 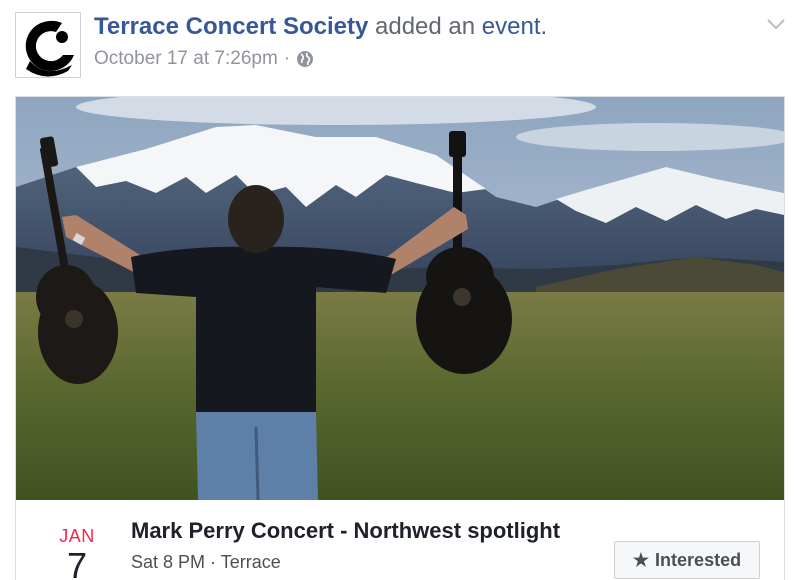 What do you see at coordinates (186, 59) in the screenshot?
I see `post-timestamp: October 17 at 7:26pm` at bounding box center [186, 59].